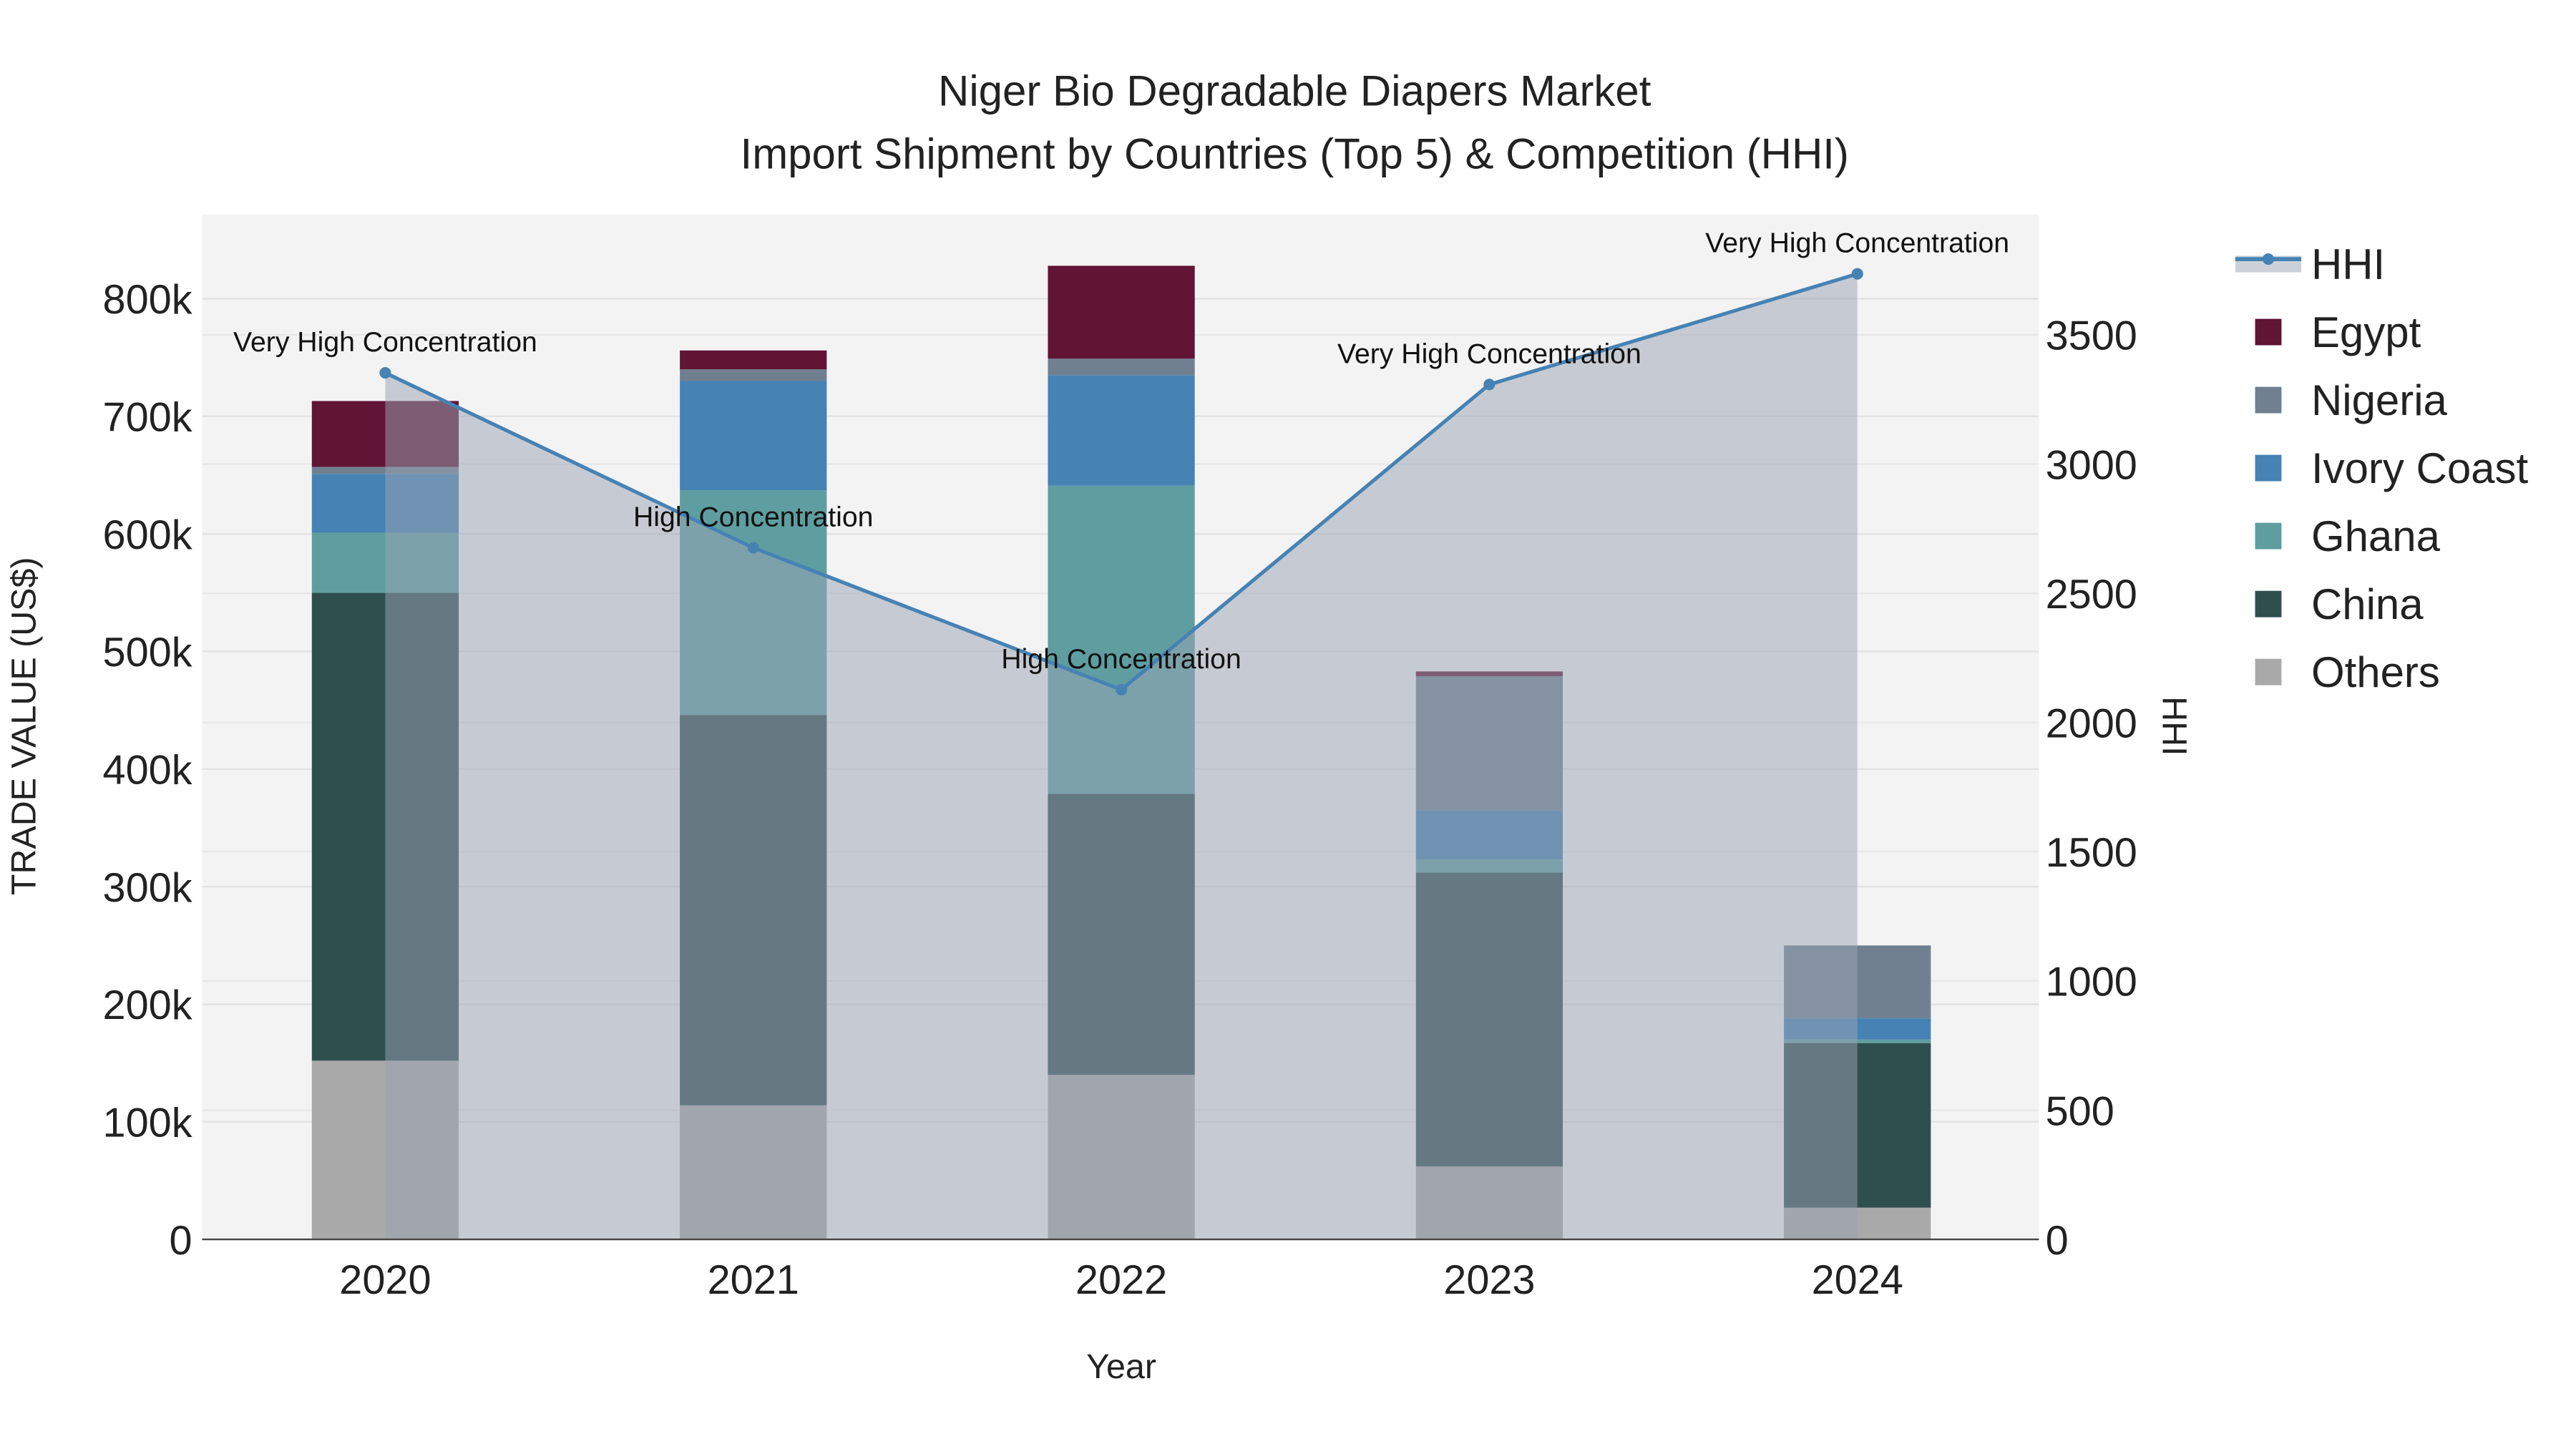  I want to click on y-tick-label: 400k, so click(147, 771).